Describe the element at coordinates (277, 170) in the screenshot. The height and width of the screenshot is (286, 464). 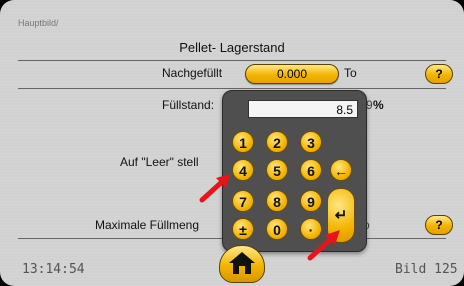
I see `key-5: 5` at that location.